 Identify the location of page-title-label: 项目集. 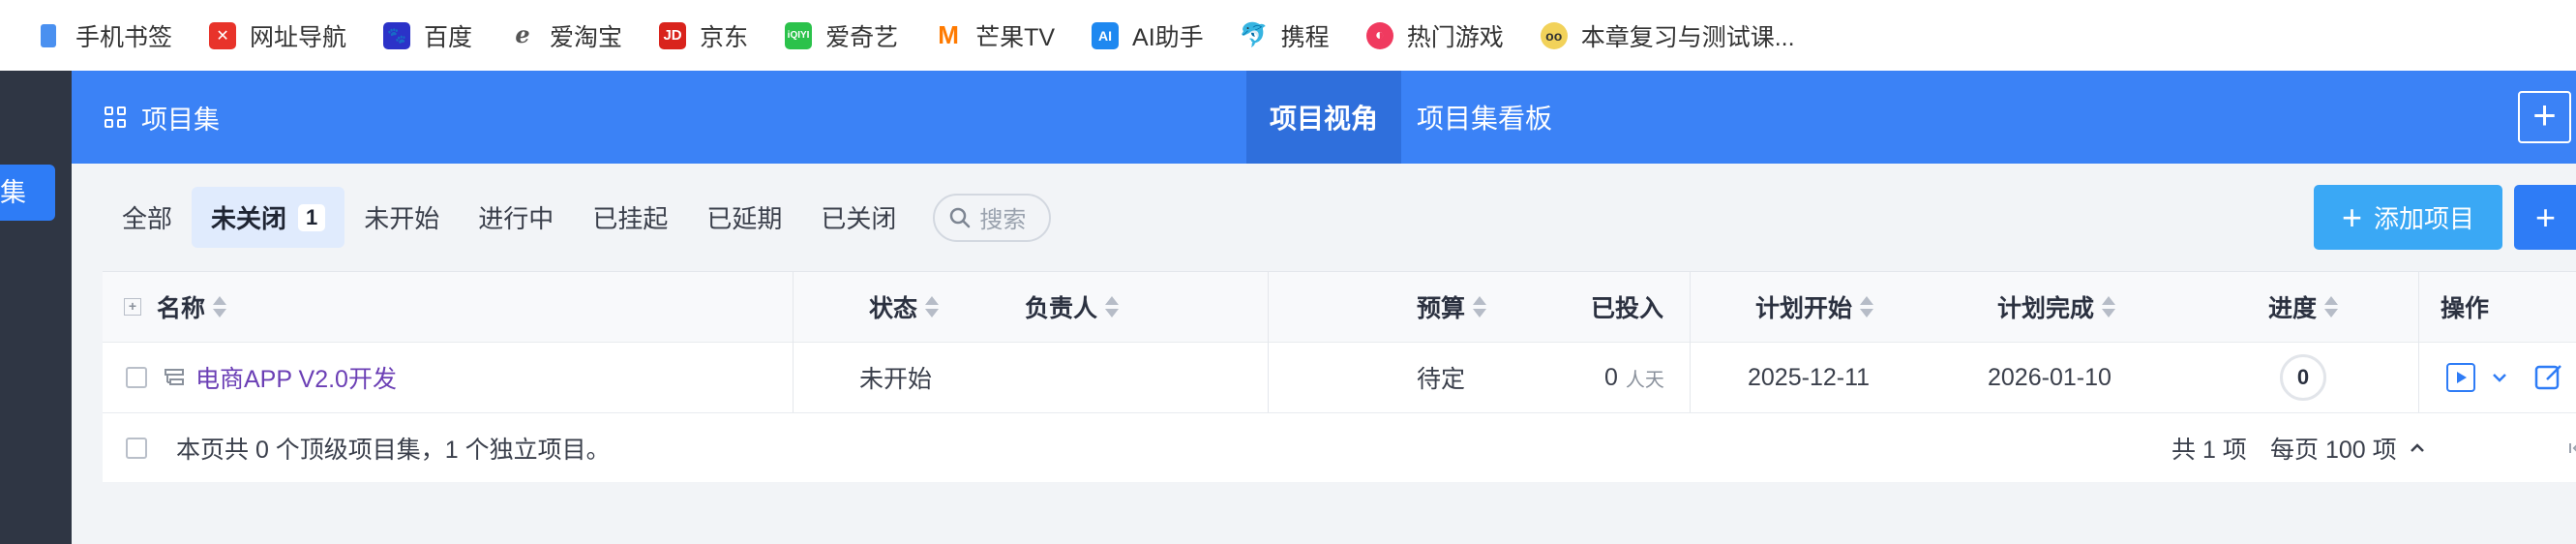
(180, 120).